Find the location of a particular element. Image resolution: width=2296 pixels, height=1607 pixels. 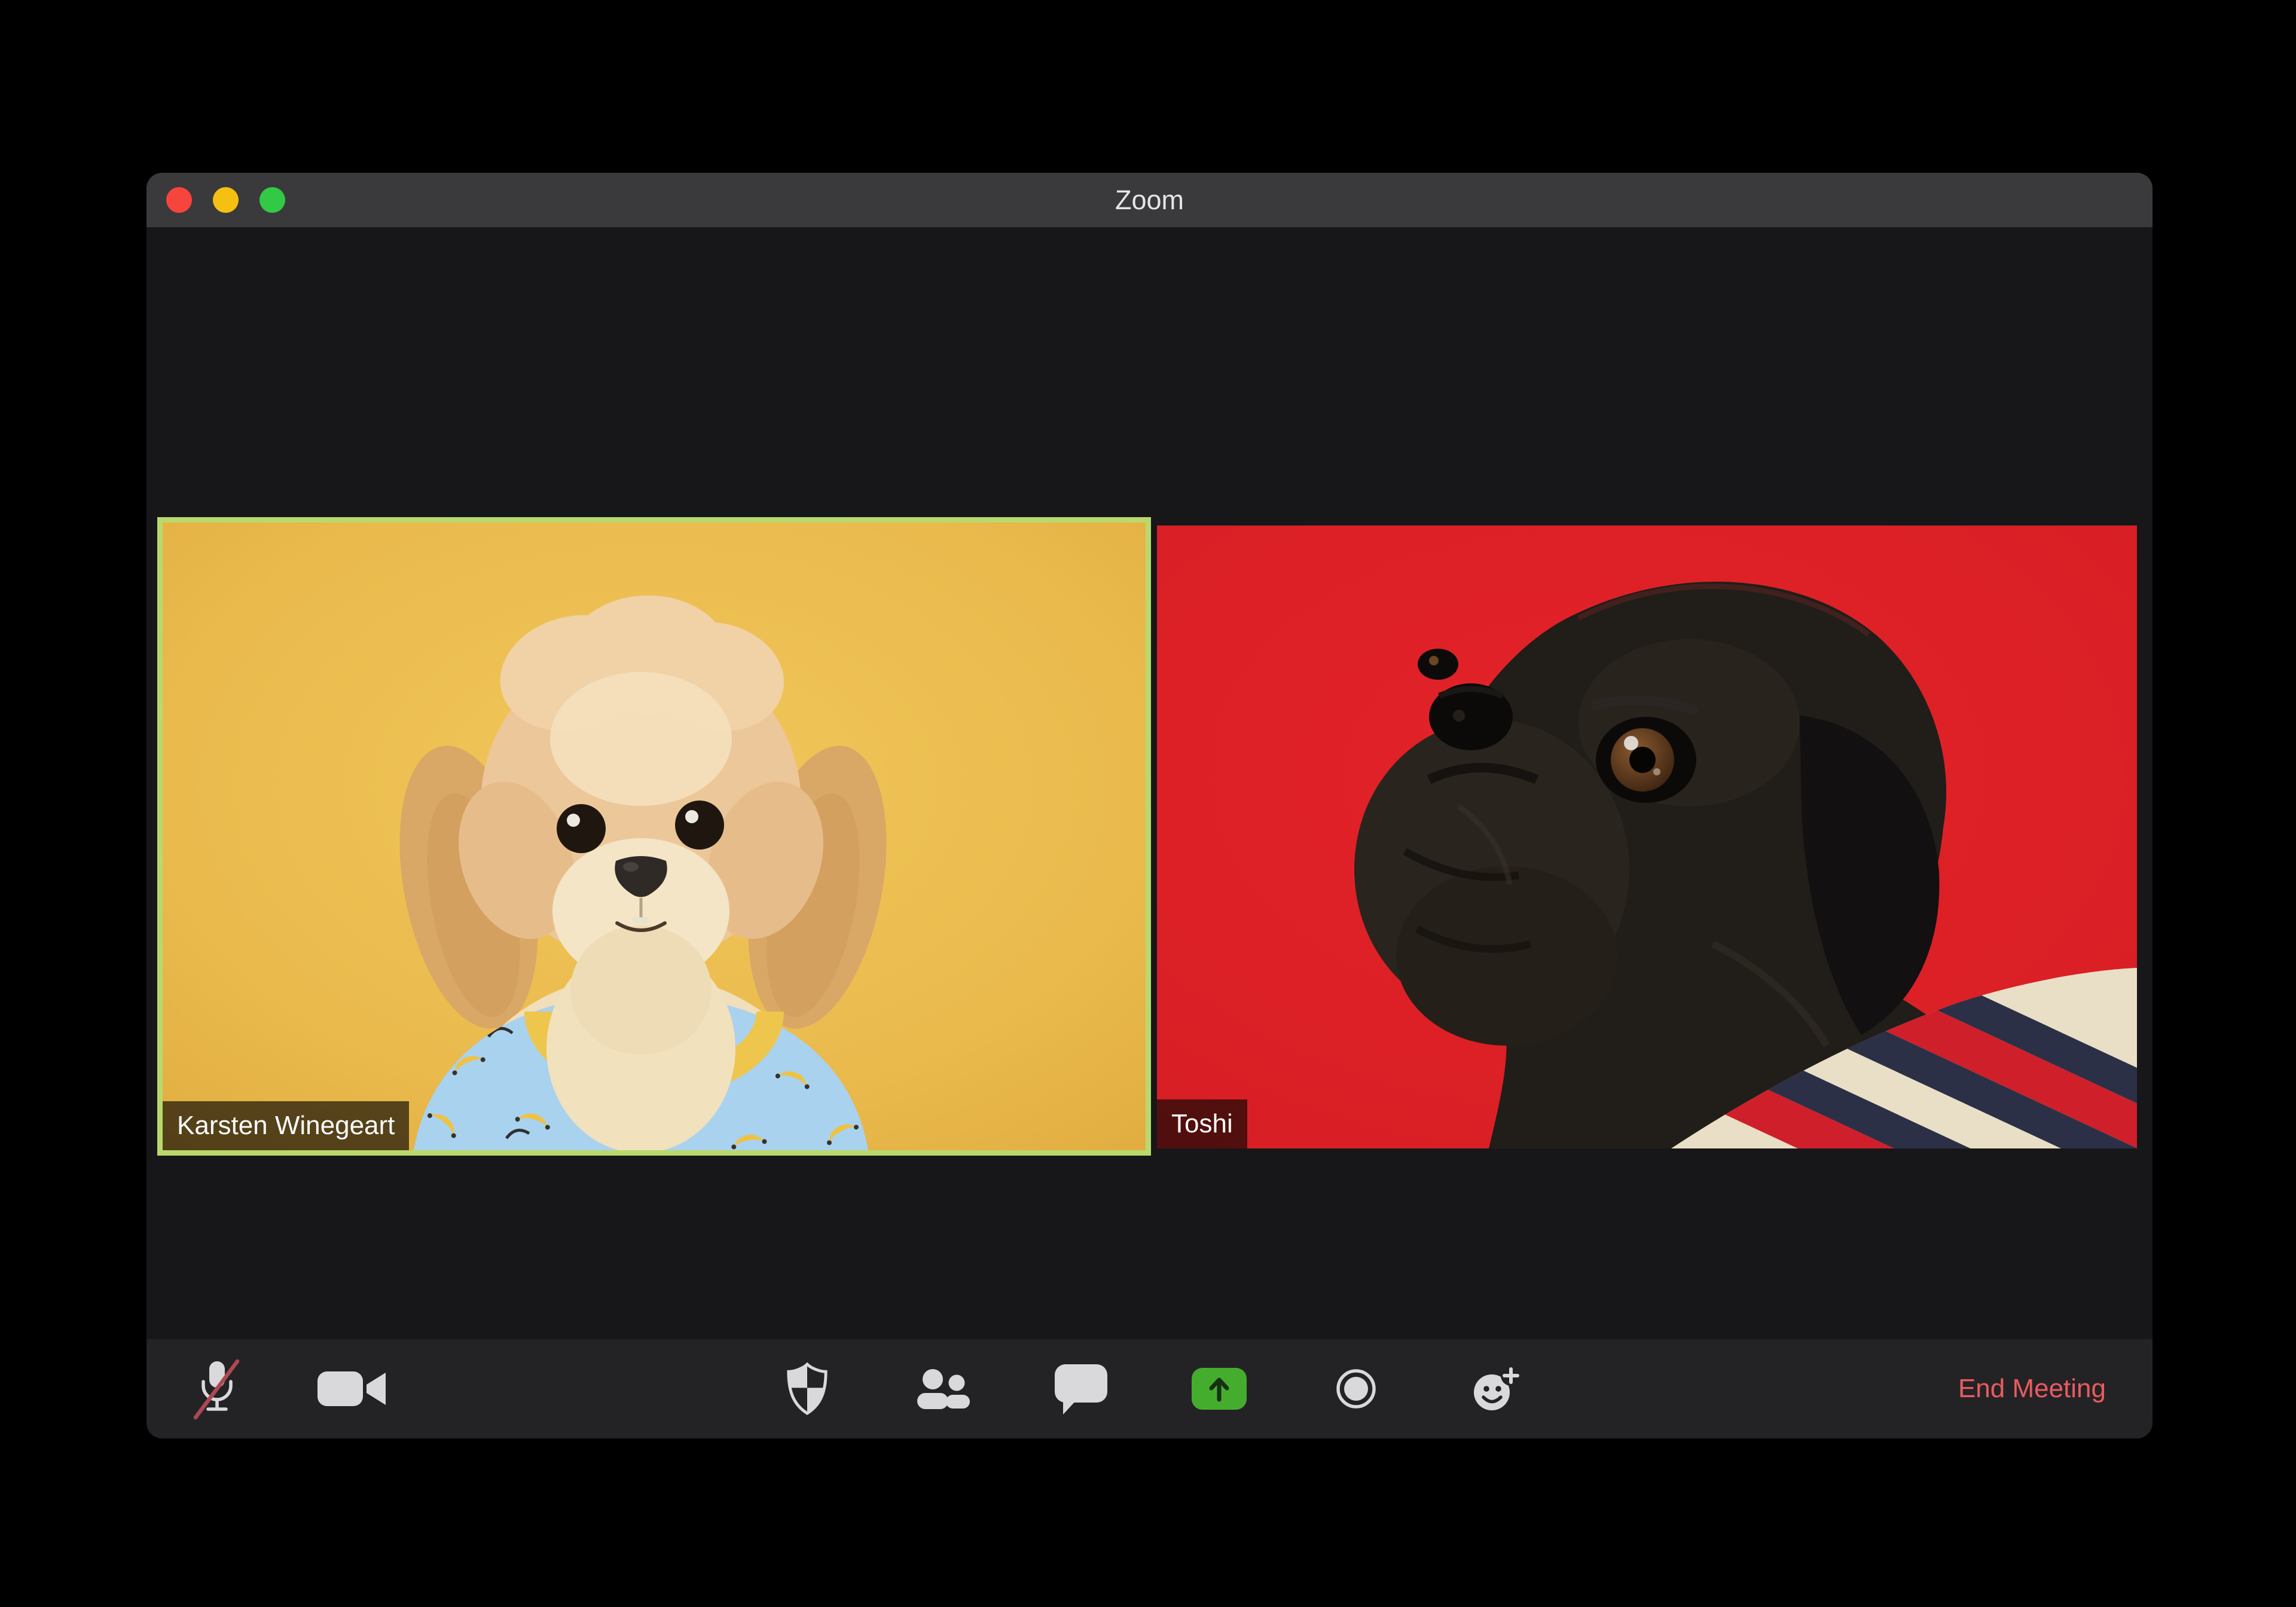

security-shield-icon is located at coordinates (807, 1388).